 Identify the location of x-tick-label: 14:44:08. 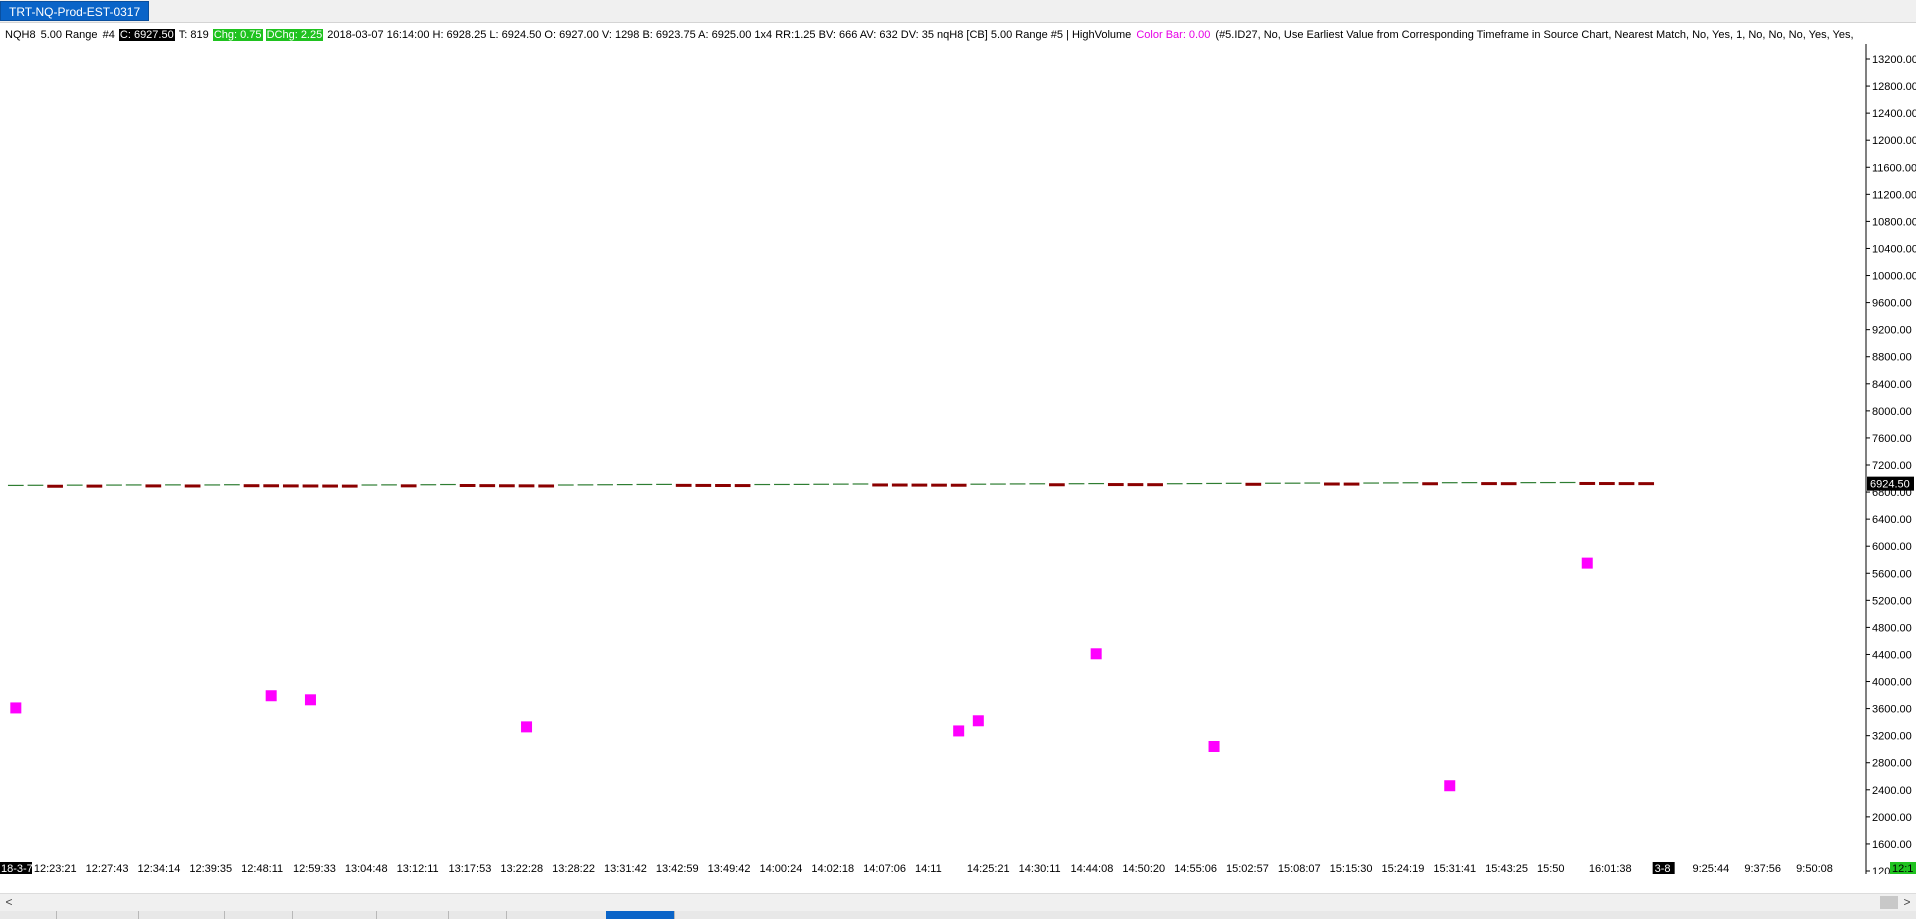
(1092, 868).